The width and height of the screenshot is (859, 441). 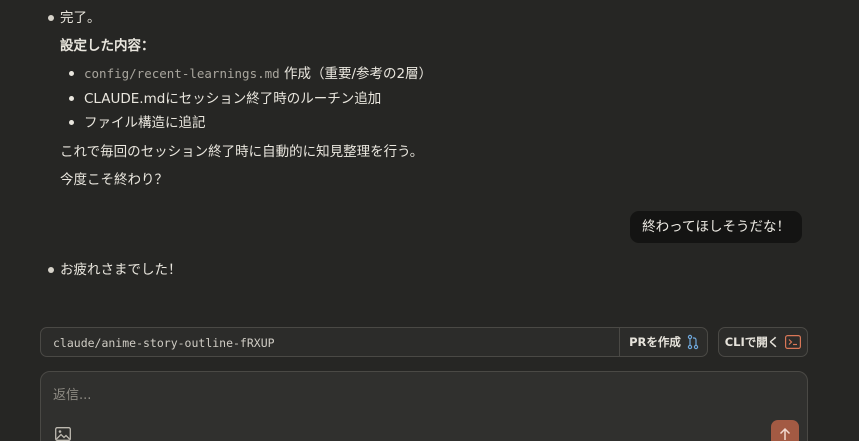 I want to click on git-pull-request-icon, so click(x=693, y=342).